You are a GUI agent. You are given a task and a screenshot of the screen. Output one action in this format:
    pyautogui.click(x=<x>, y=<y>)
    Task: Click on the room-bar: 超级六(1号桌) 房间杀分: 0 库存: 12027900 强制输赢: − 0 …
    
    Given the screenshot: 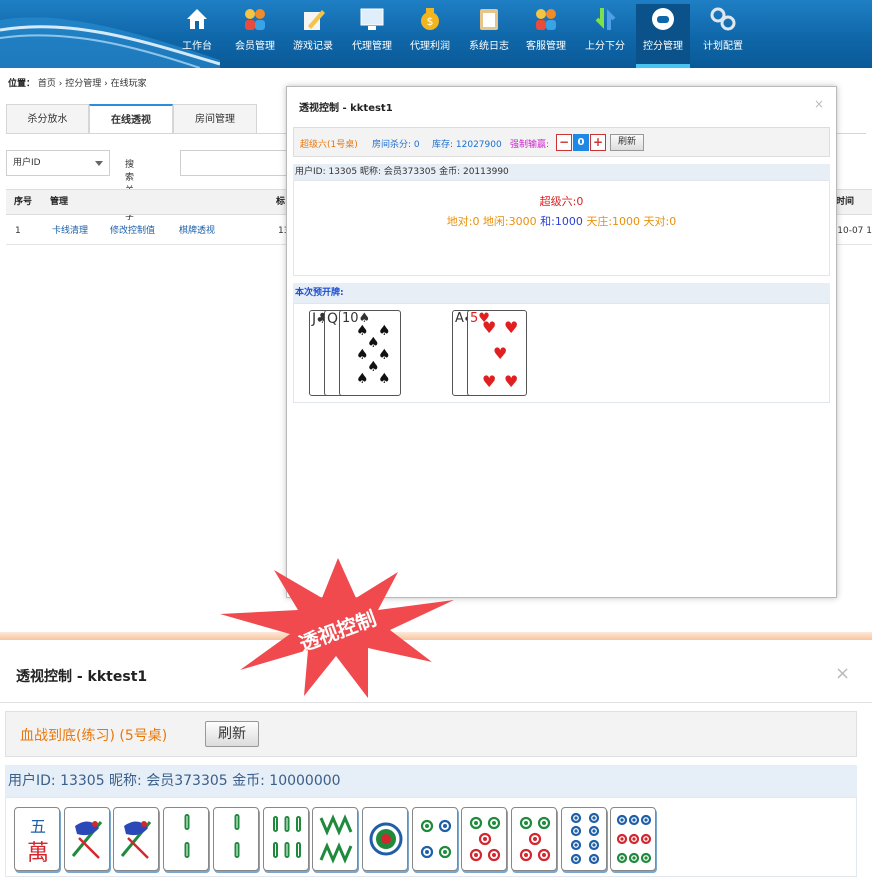 What is the action you would take?
    pyautogui.click(x=561, y=142)
    